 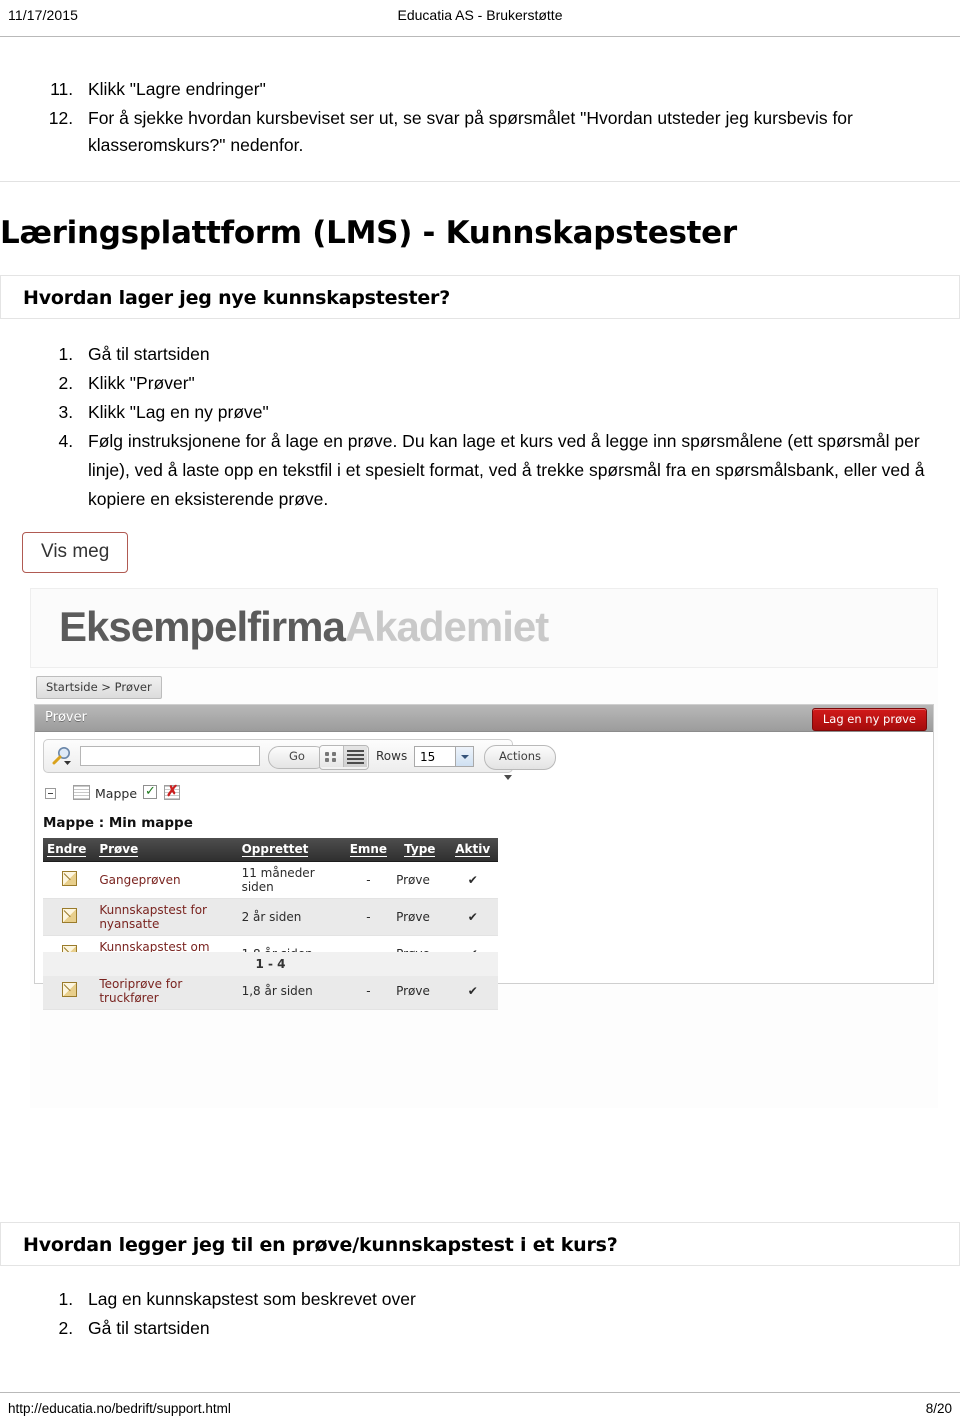 I want to click on created-cell: 1,8 år siden, so click(x=291, y=991).